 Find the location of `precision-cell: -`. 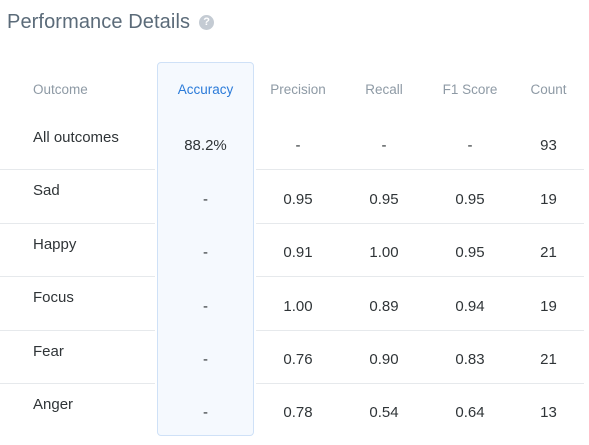

precision-cell: - is located at coordinates (298, 145).